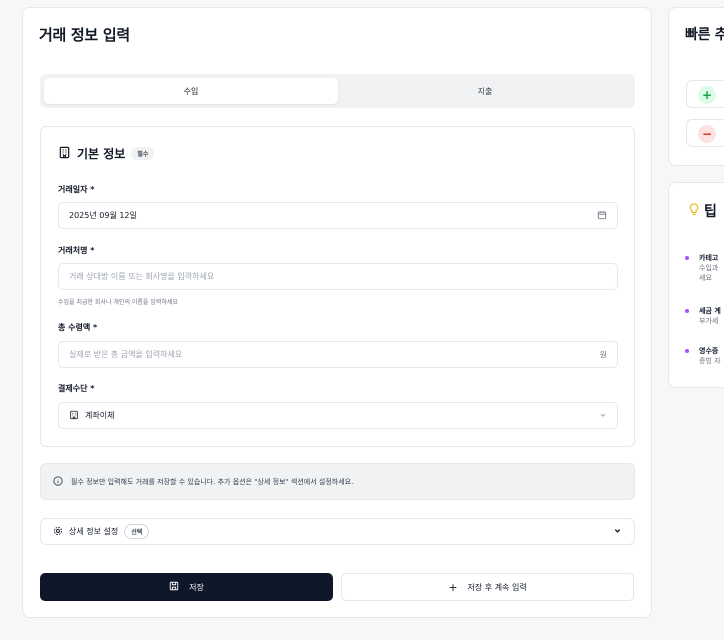  I want to click on required-badge: 필수, so click(143, 153).